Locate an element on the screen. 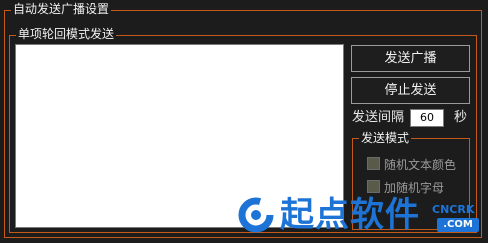 This screenshot has width=488, height=243. send-interval-input: 60 is located at coordinates (427, 118).